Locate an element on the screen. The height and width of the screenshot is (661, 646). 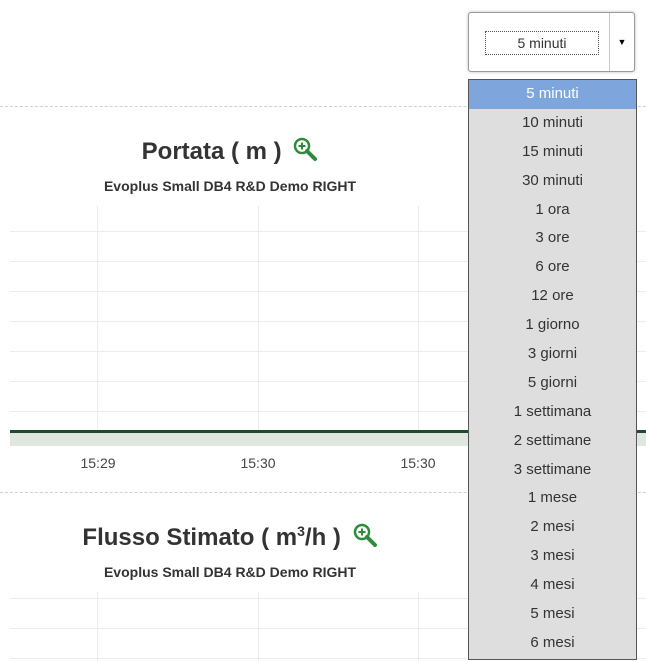
dropdown-option: 5 mesi is located at coordinates (552, 614).